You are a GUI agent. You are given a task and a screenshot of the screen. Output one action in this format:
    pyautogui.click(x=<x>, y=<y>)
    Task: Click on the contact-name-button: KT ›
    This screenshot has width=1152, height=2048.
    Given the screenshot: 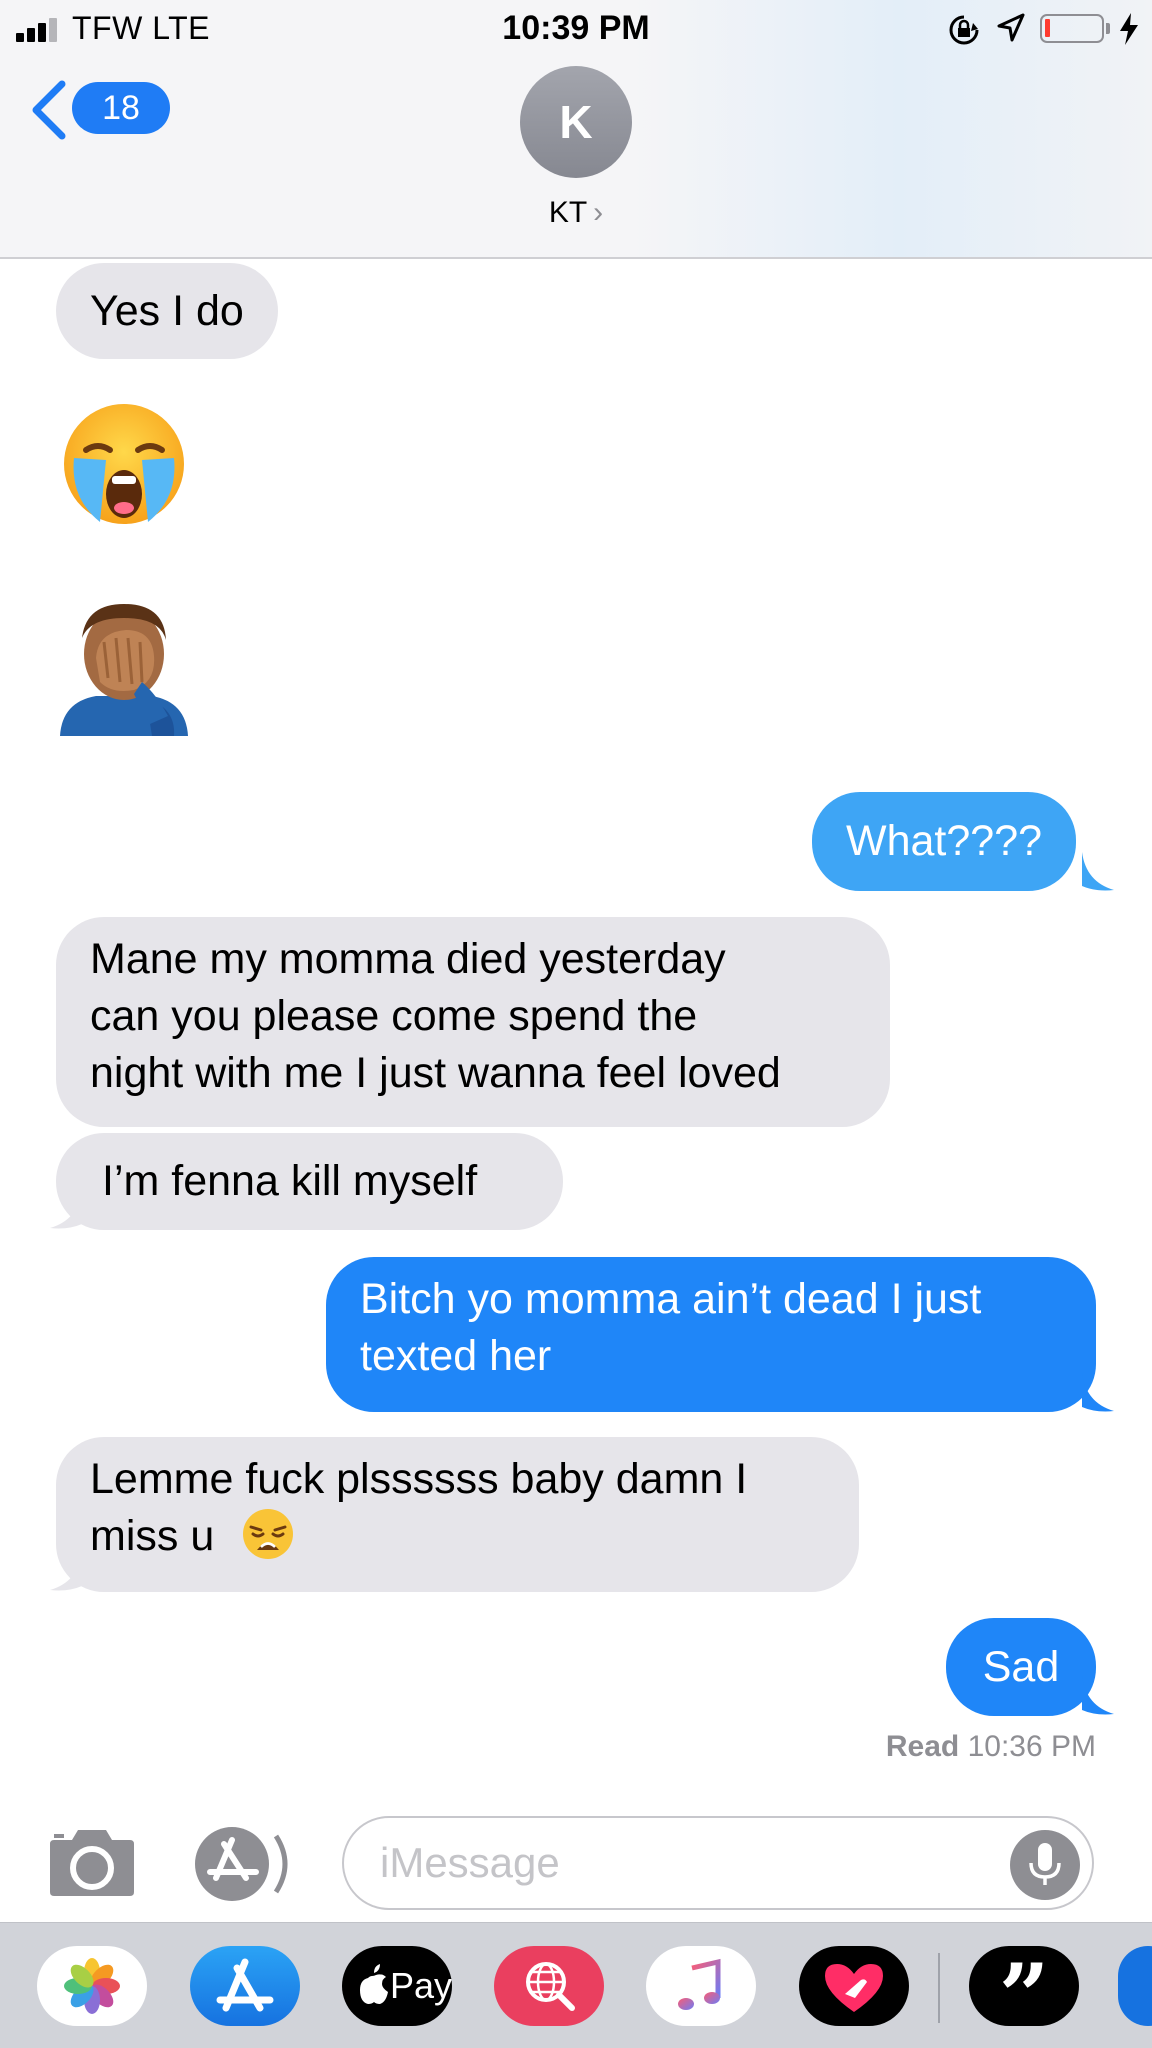 What is the action you would take?
    pyautogui.click(x=576, y=213)
    